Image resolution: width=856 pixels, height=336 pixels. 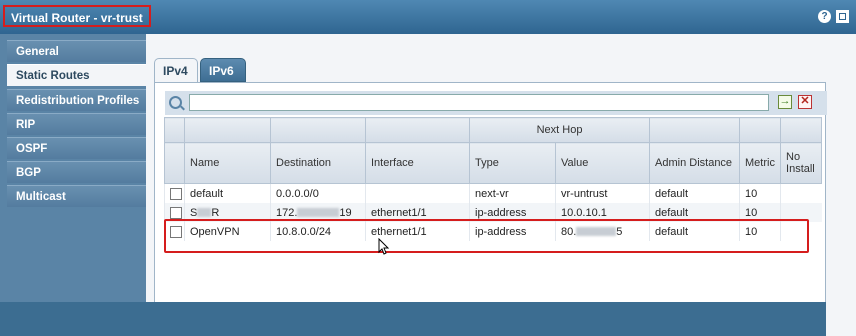 What do you see at coordinates (223, 70) in the screenshot?
I see `tab-ipv6: IPv6` at bounding box center [223, 70].